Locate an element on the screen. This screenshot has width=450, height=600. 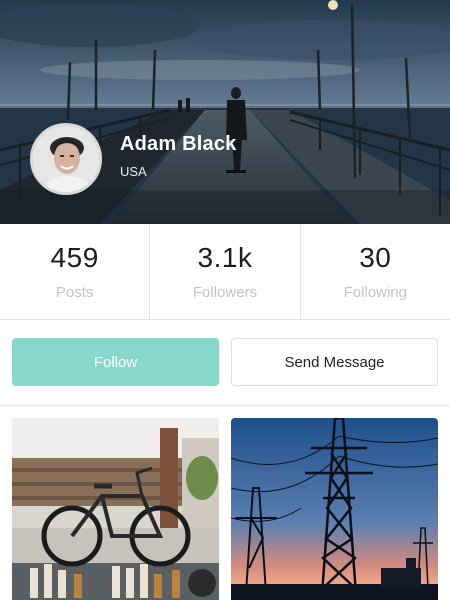
avatar-photo is located at coordinates (66, 159).